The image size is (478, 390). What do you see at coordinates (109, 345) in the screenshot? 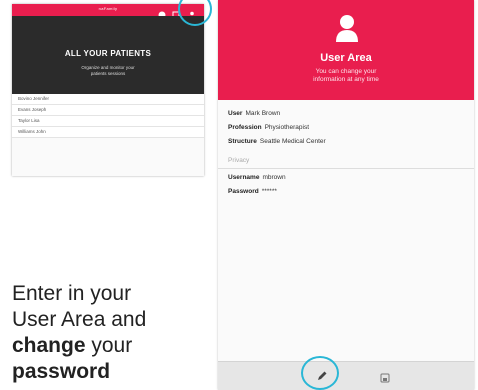
I see `caption-your: your` at bounding box center [109, 345].